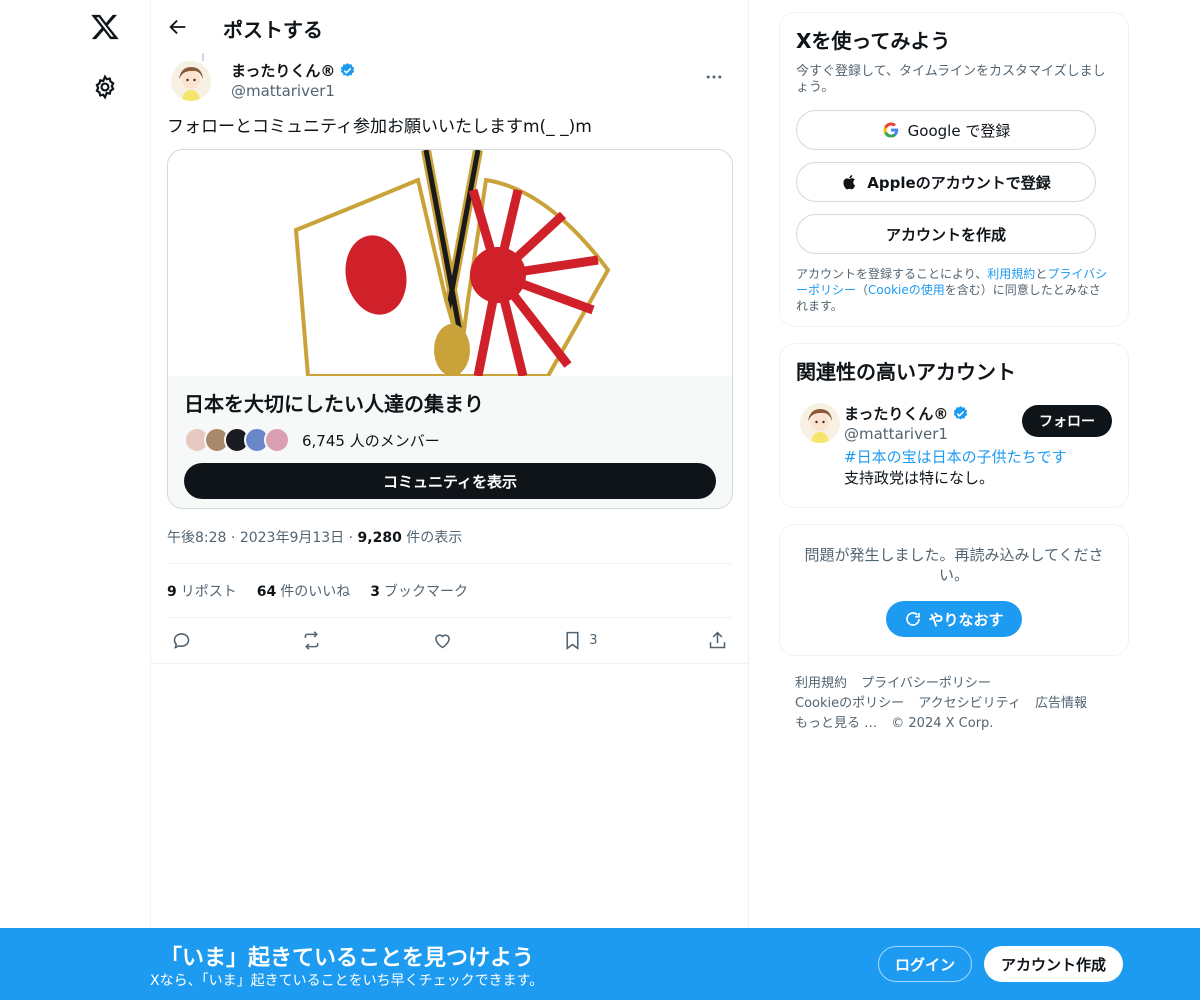  Describe the element at coordinates (334, 404) in the screenshot. I see `community-title: 日本を大切にしたい人達の集まり` at that location.